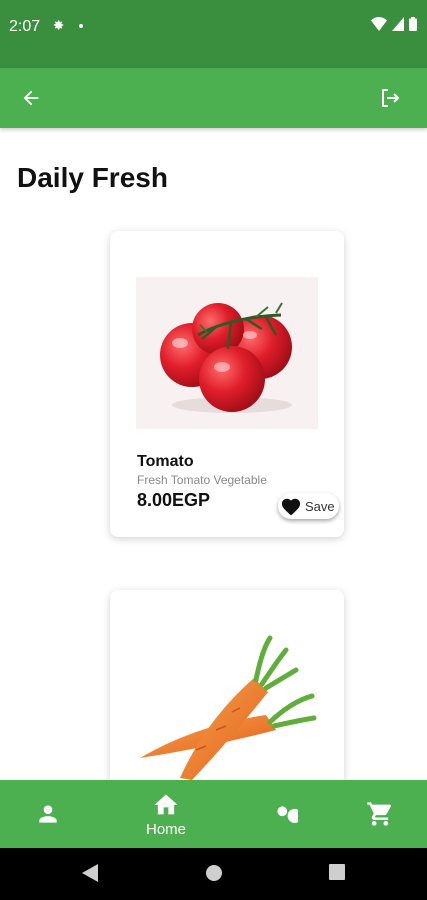 The image size is (427, 900). I want to click on app-bar, so click(213, 98).